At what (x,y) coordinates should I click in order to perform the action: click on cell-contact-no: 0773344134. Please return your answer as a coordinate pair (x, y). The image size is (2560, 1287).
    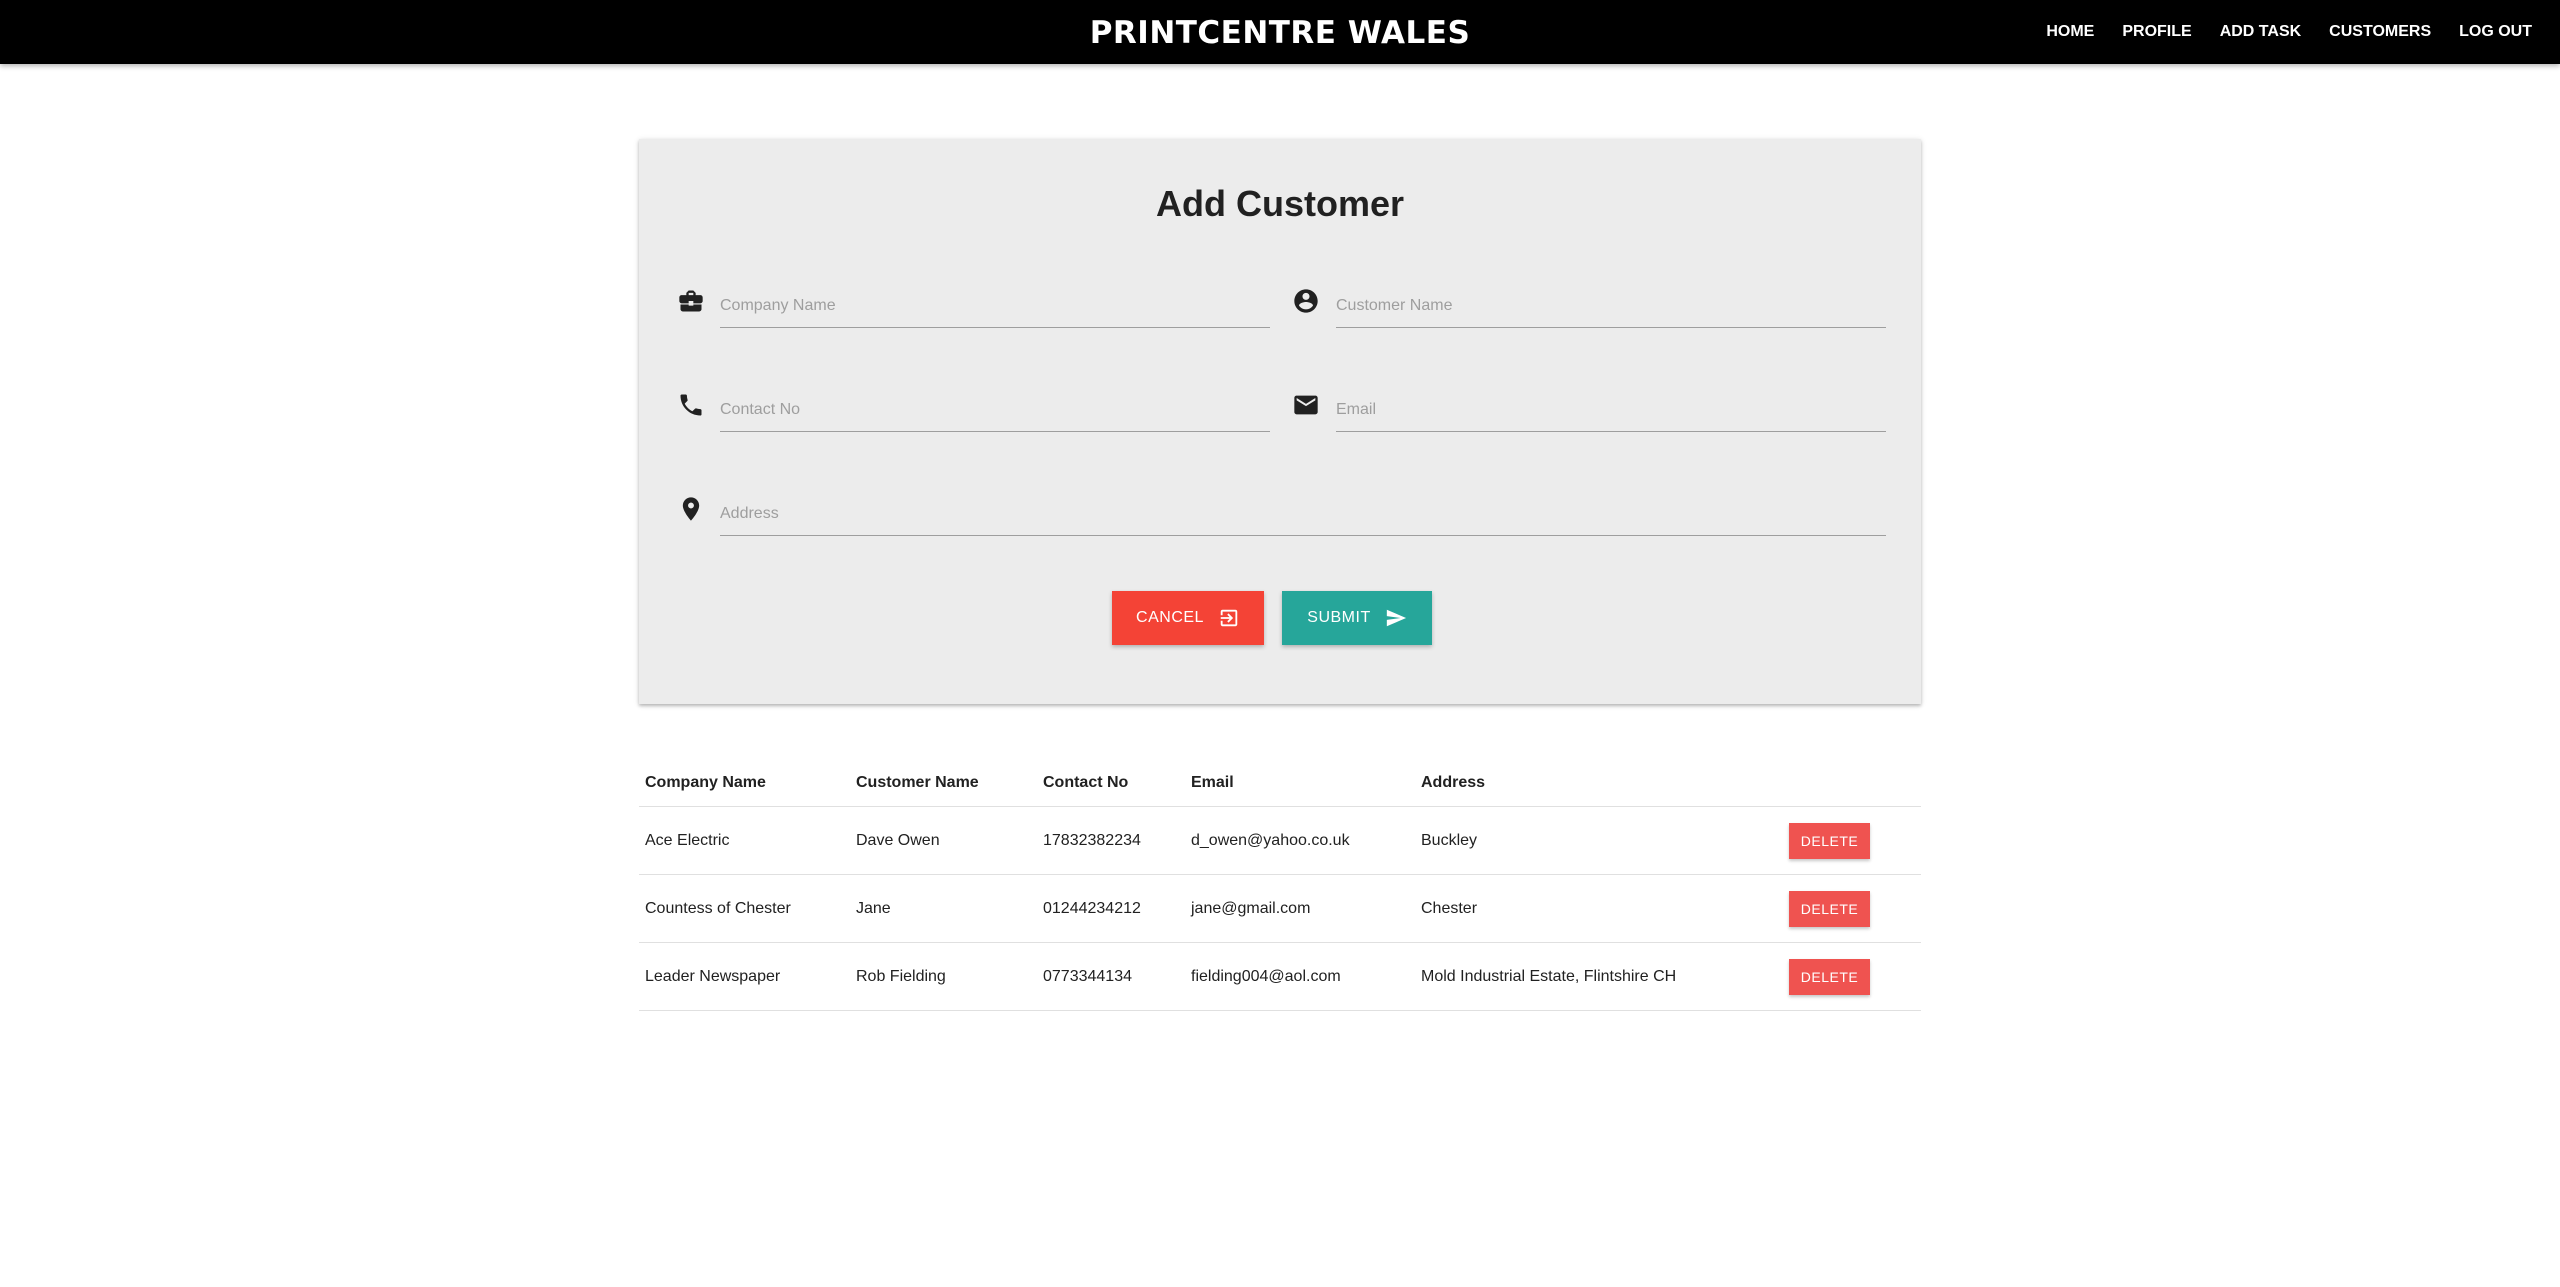
    Looking at the image, I should click on (1087, 976).